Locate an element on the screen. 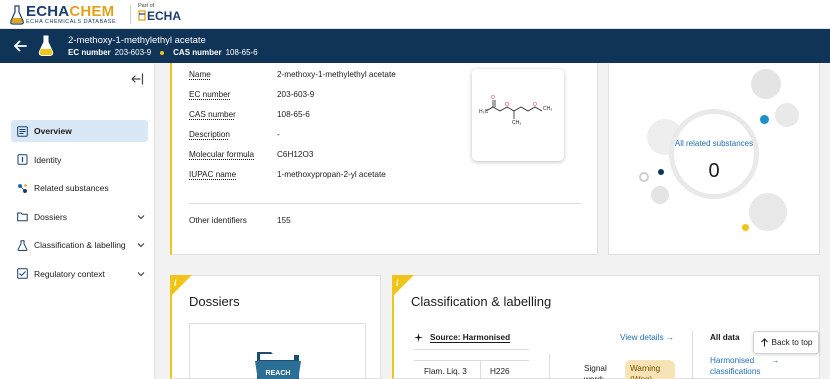 The image size is (830, 379). field-key: Molecular formula is located at coordinates (222, 154).